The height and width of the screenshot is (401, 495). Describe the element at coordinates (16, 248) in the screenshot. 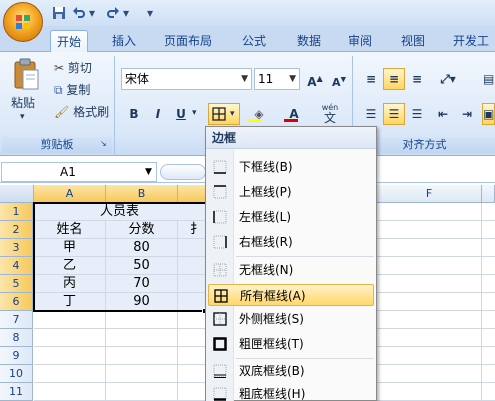

I see `row-header: 3` at that location.